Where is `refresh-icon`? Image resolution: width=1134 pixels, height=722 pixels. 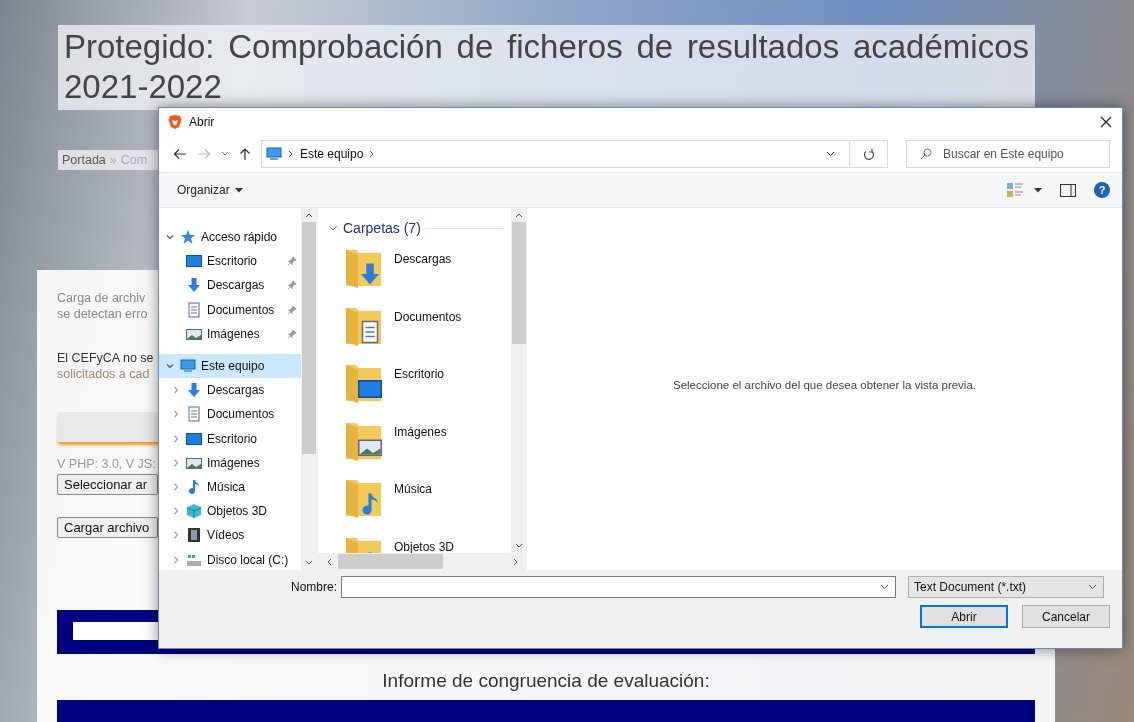
refresh-icon is located at coordinates (868, 154).